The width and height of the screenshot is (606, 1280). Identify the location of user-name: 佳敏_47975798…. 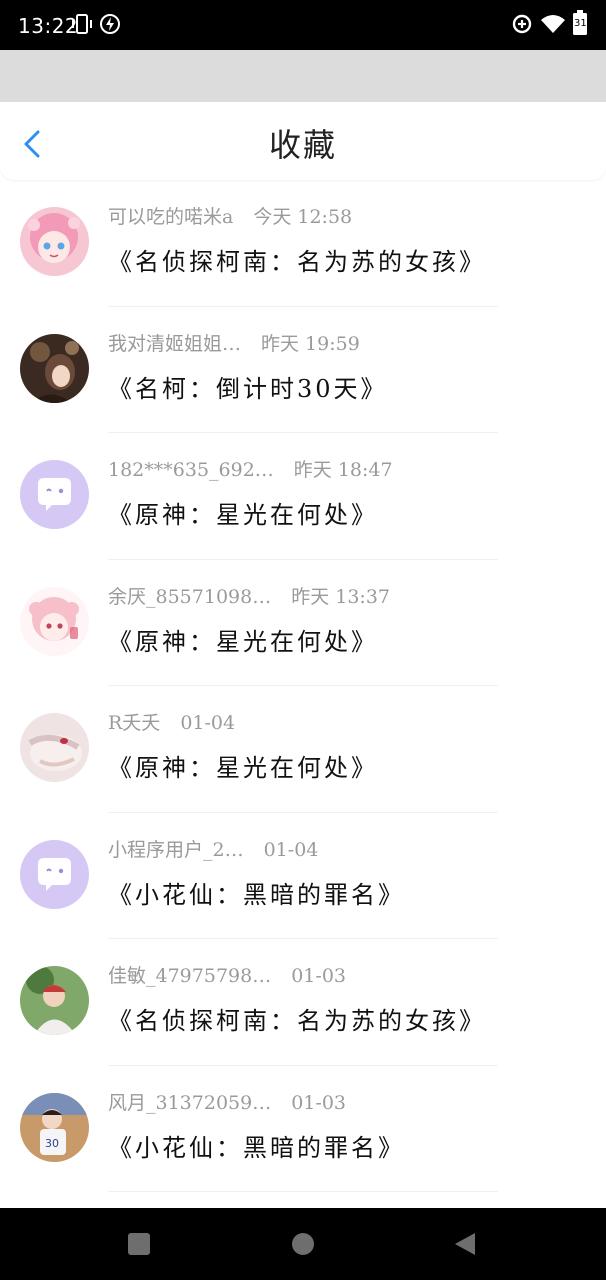
(190, 976).